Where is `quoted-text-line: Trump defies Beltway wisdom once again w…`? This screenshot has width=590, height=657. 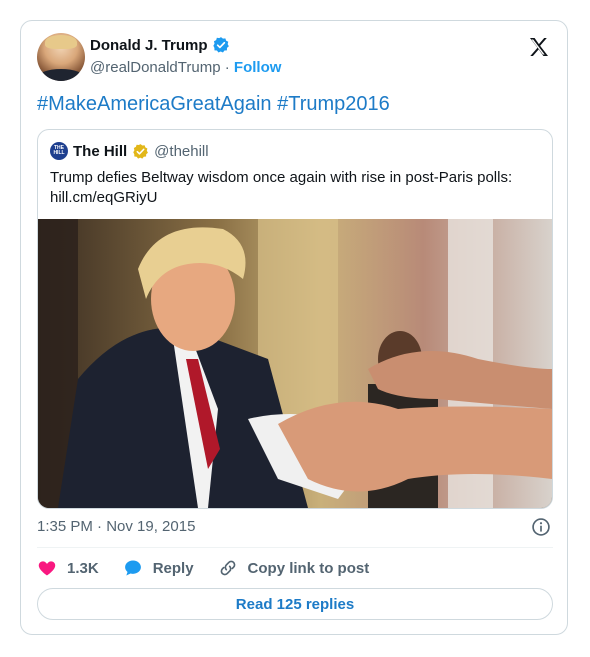 quoted-text-line: Trump defies Beltway wisdom once again w… is located at coordinates (281, 177).